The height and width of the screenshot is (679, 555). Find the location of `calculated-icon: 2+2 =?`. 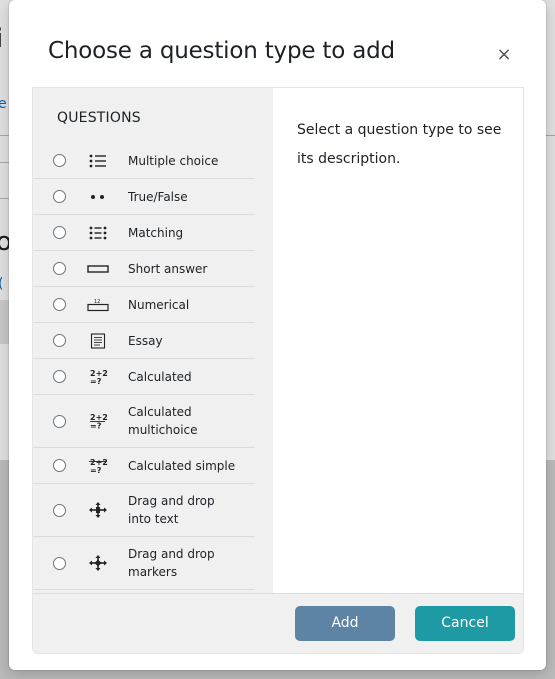

calculated-icon: 2+2 =? is located at coordinates (98, 377).